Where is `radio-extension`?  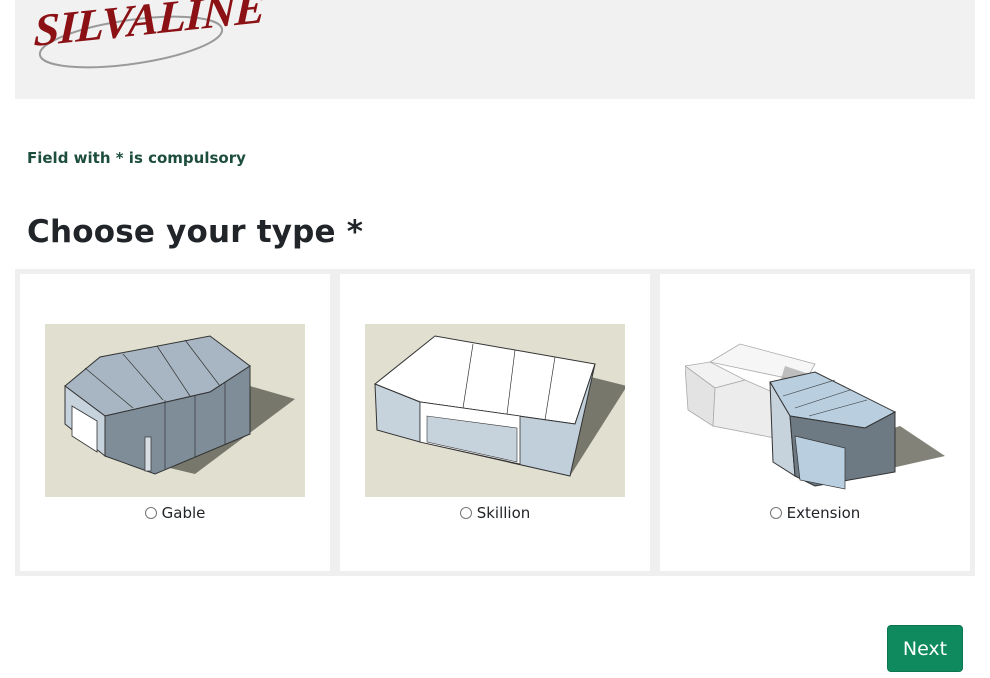
radio-extension is located at coordinates (775, 513).